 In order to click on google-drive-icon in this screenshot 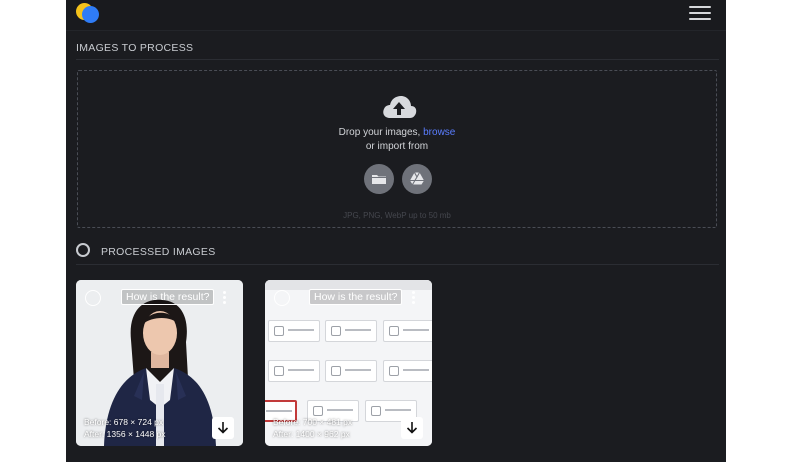, I will do `click(417, 178)`.